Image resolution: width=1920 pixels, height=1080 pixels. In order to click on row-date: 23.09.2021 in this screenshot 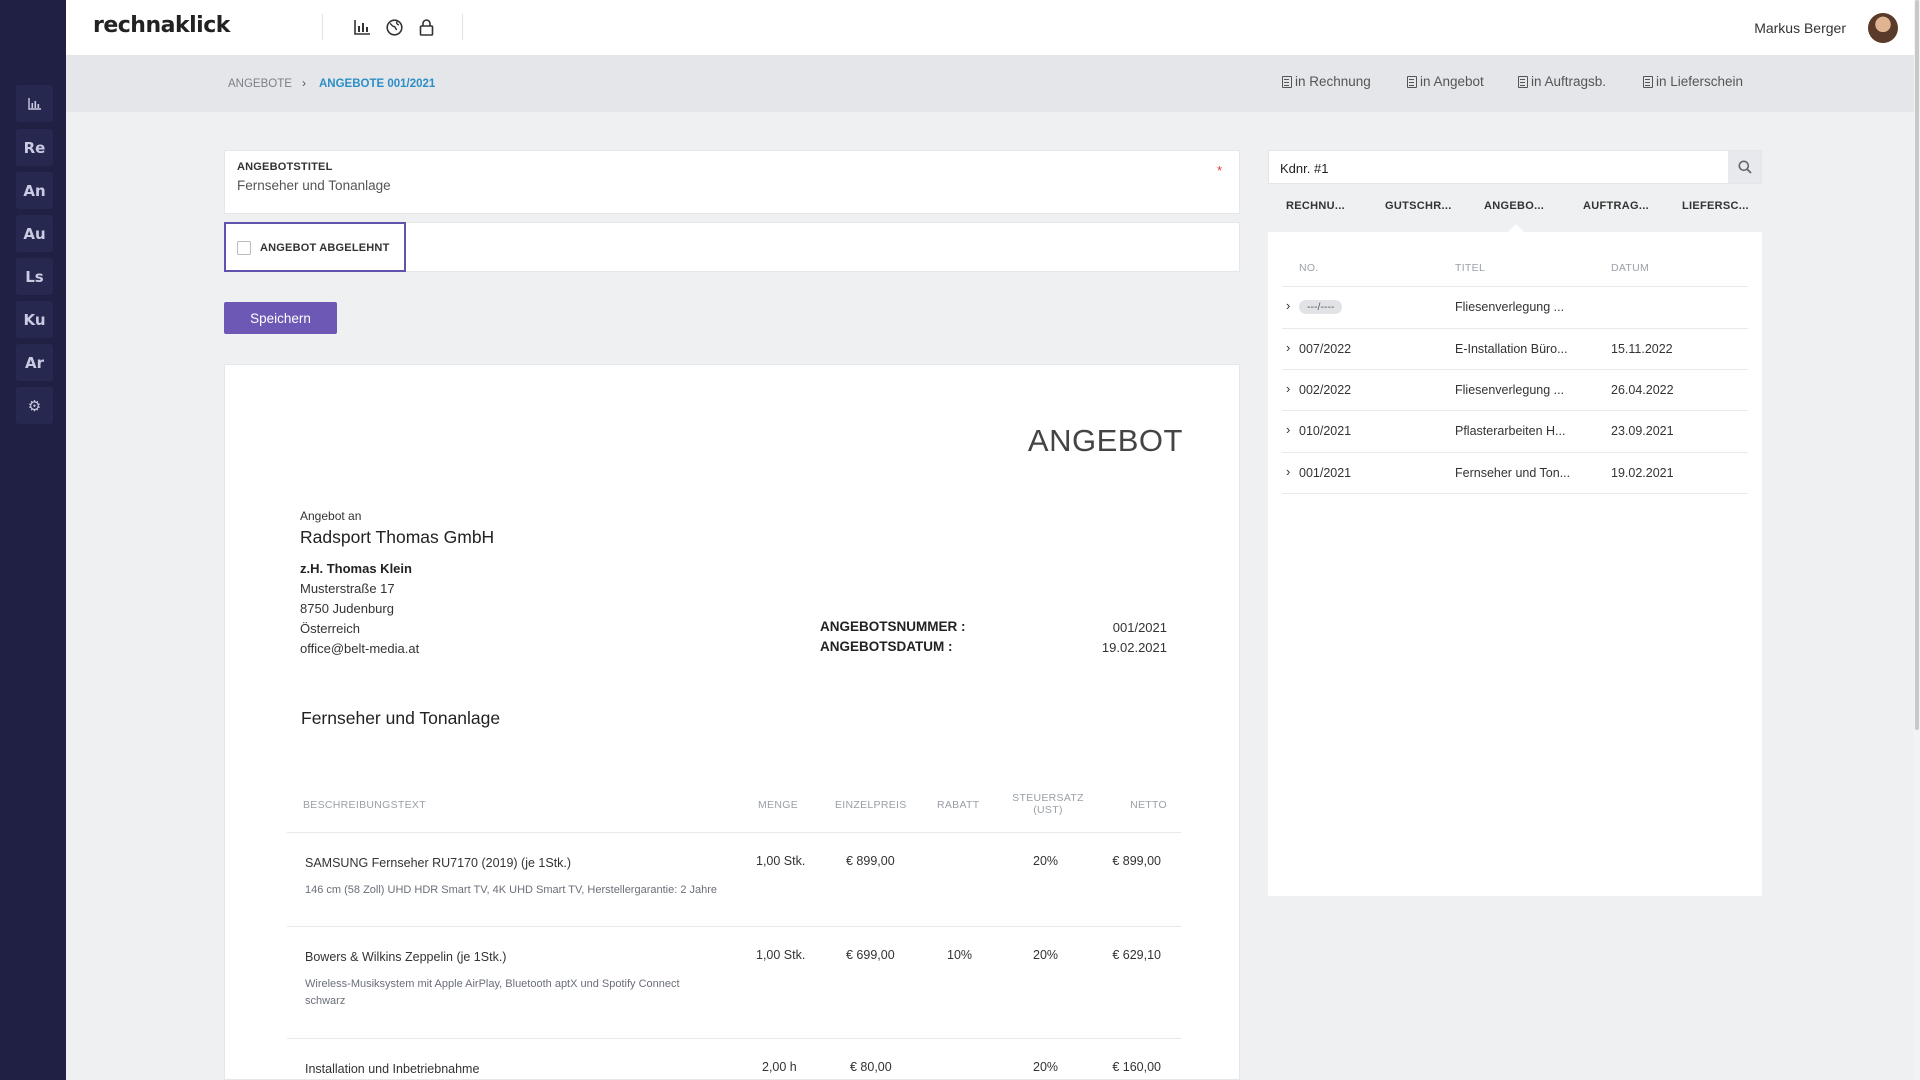, I will do `click(1642, 431)`.